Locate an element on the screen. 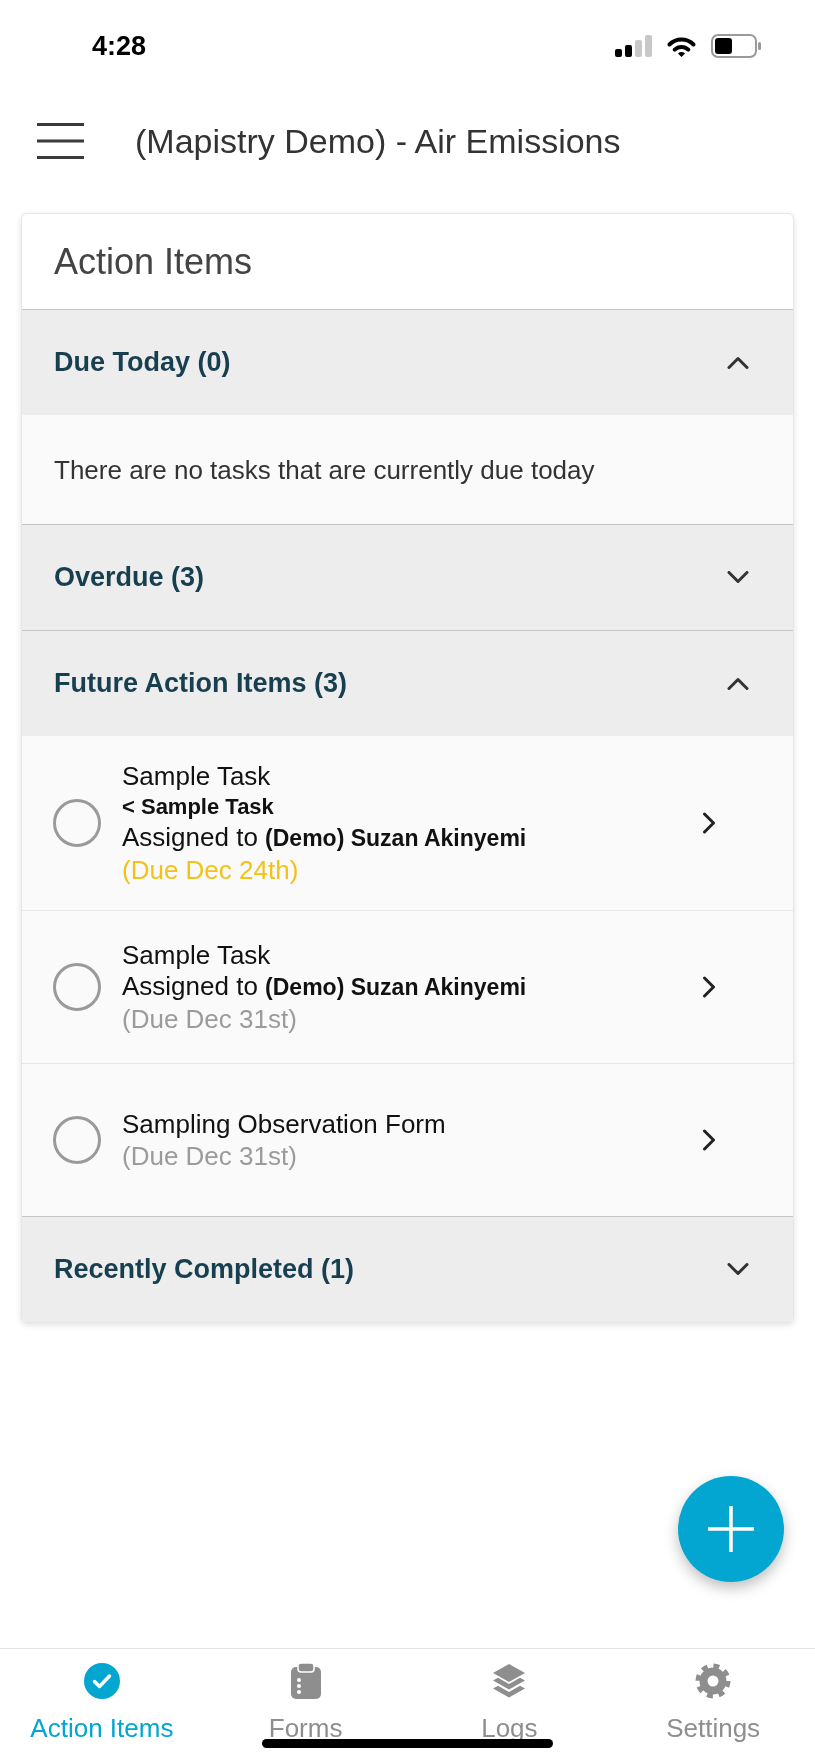 This screenshot has height=1763, width=815. wifi-icon is located at coordinates (681, 46).